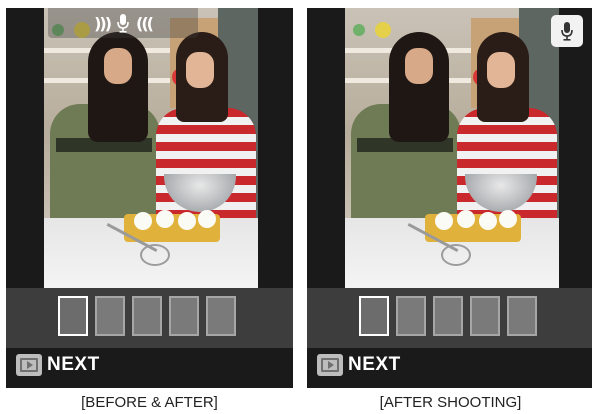 The width and height of the screenshot is (592, 414). I want to click on sound-wave-left-icon: ))), so click(103, 23).